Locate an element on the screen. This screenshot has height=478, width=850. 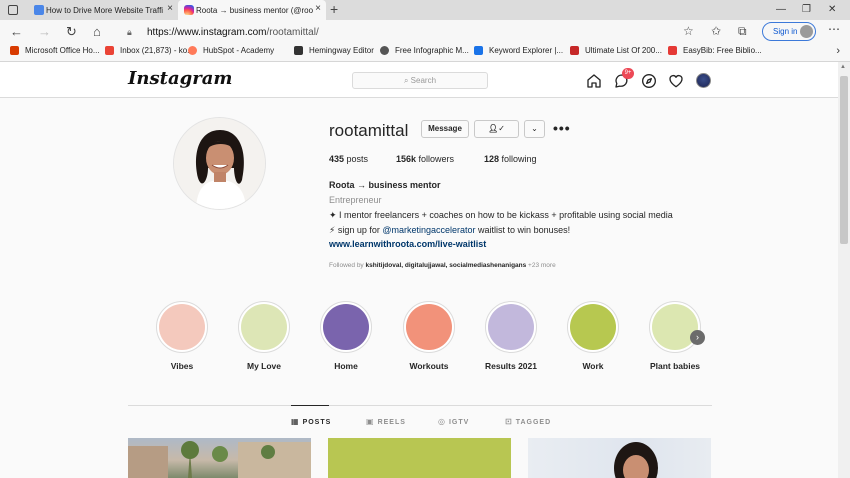
tab-actions-icon is located at coordinates (13, 10).